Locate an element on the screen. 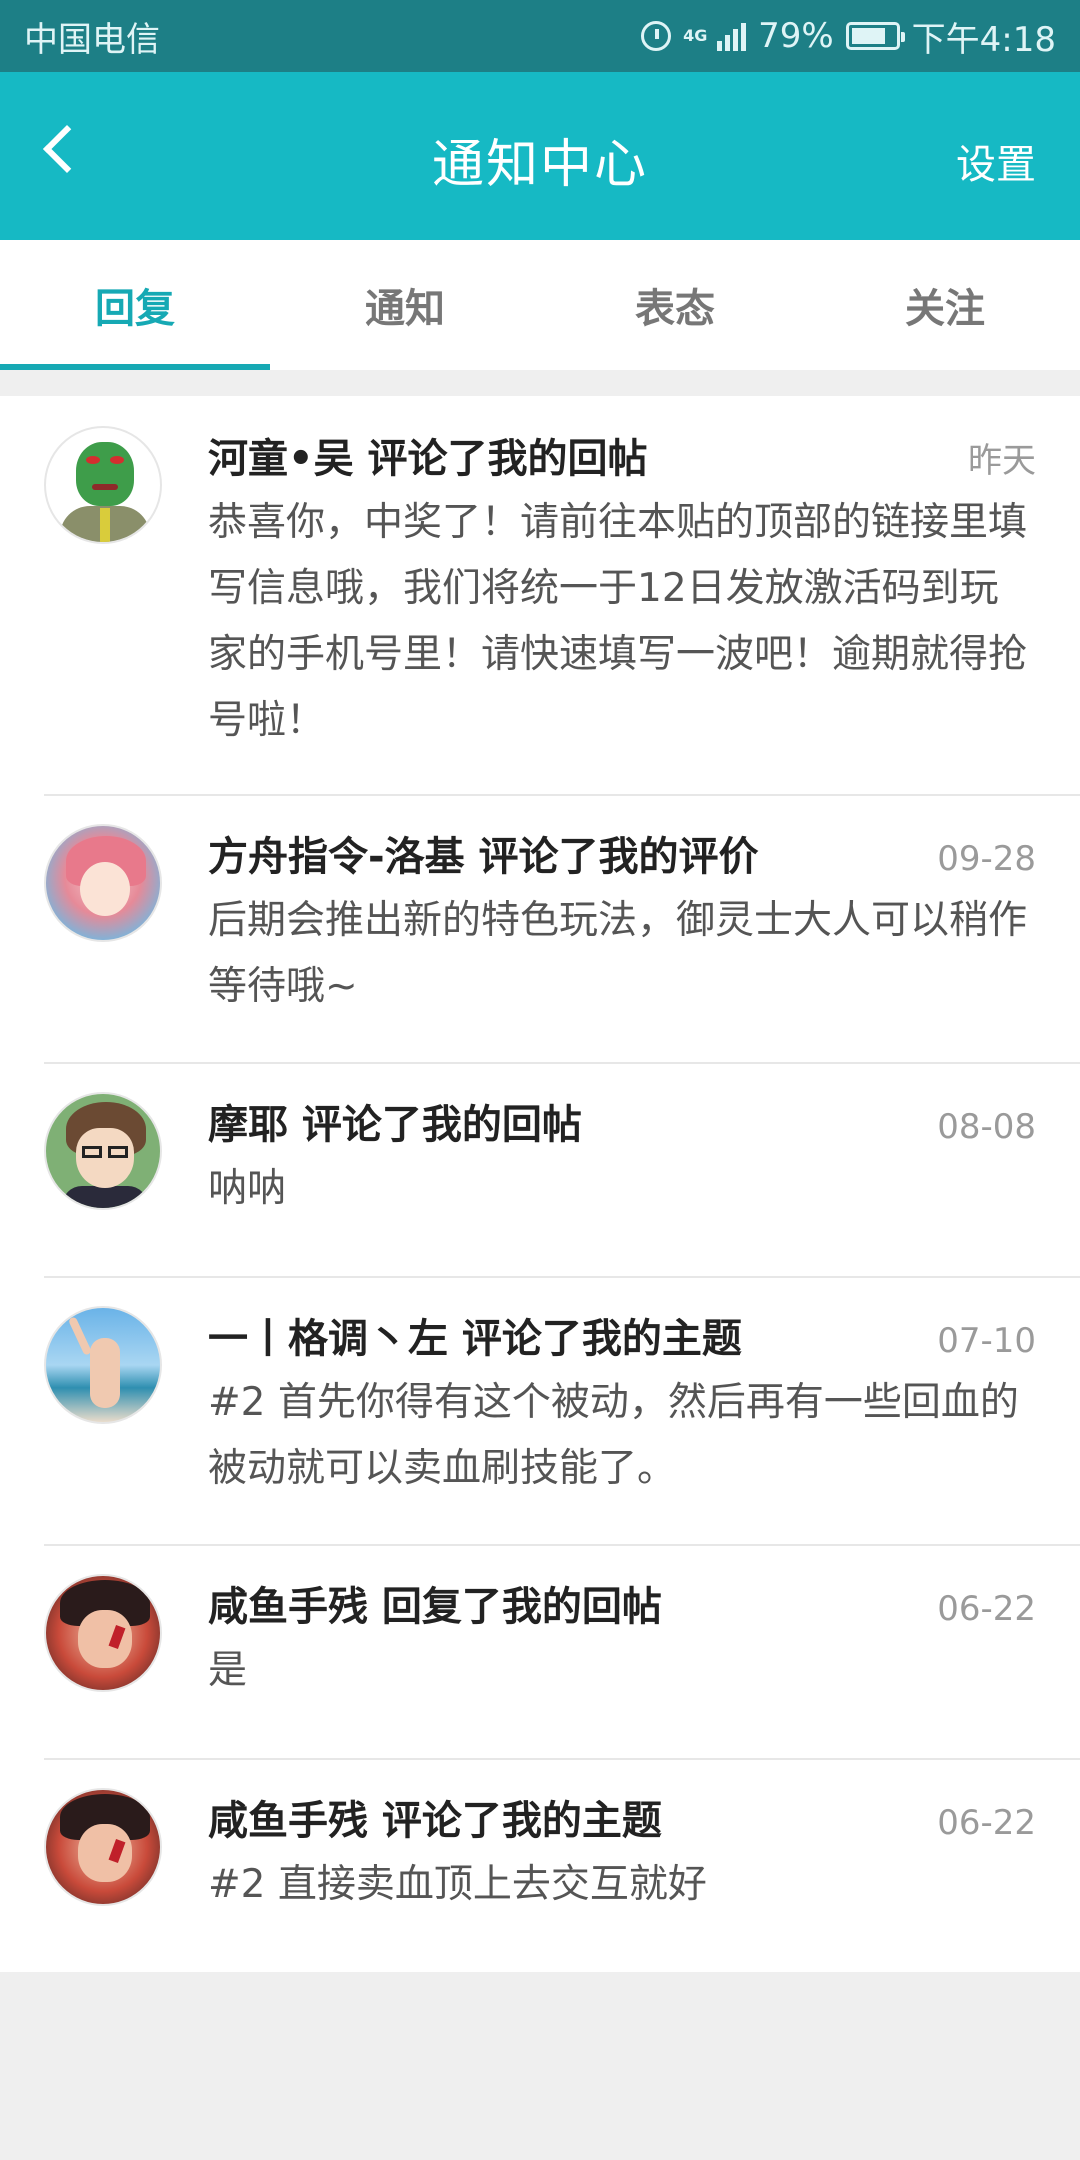 The image size is (1080, 2160). list-item: 咸鱼手残 评论了我的主题 06-22 #2 直接卖血顶上去交互就好 is located at coordinates (540, 1865).